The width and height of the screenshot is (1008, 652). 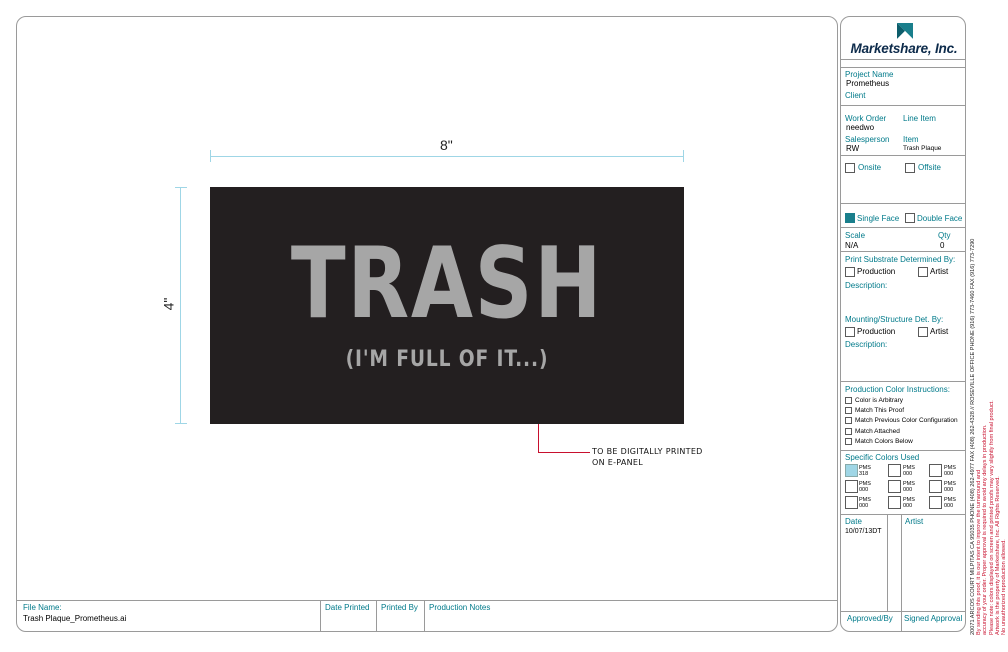 I want to click on signed-approval-label: Signed Approval, so click(x=933, y=618).